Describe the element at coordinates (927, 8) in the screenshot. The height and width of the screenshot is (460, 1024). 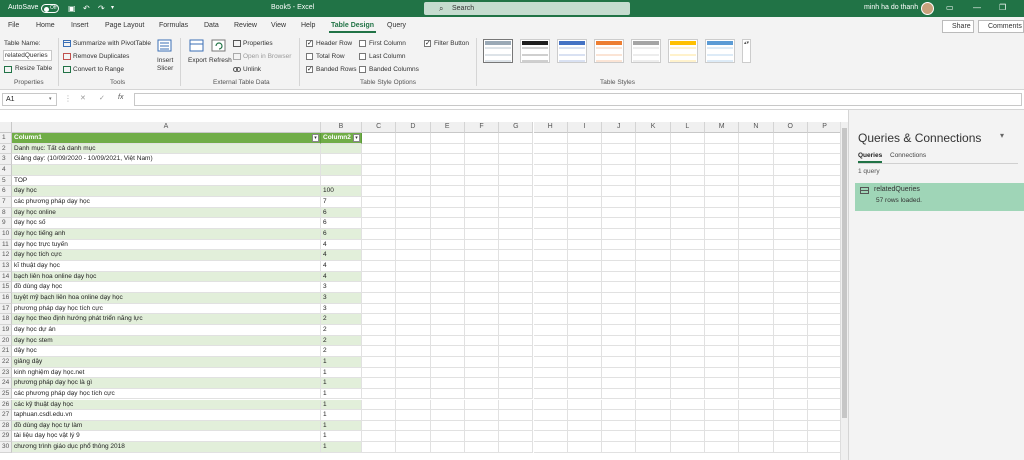
I see `avatar` at that location.